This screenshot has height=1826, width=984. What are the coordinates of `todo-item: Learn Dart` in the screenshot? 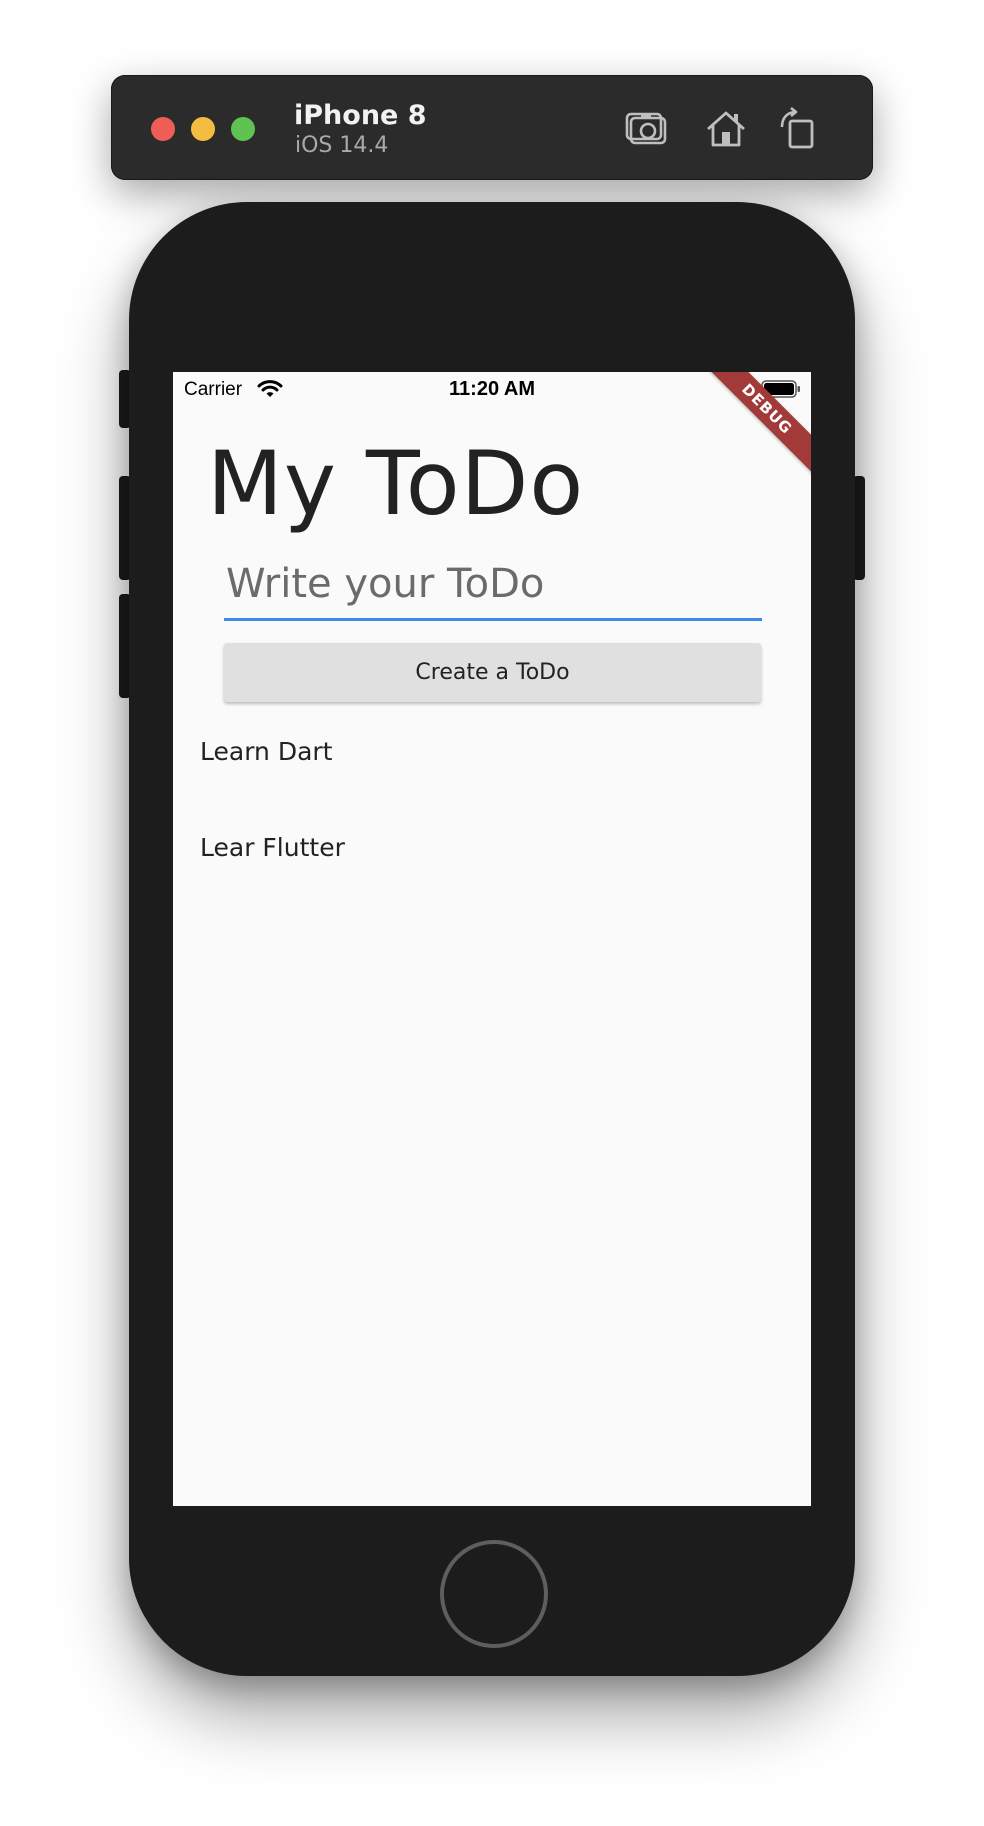 It's located at (492, 778).